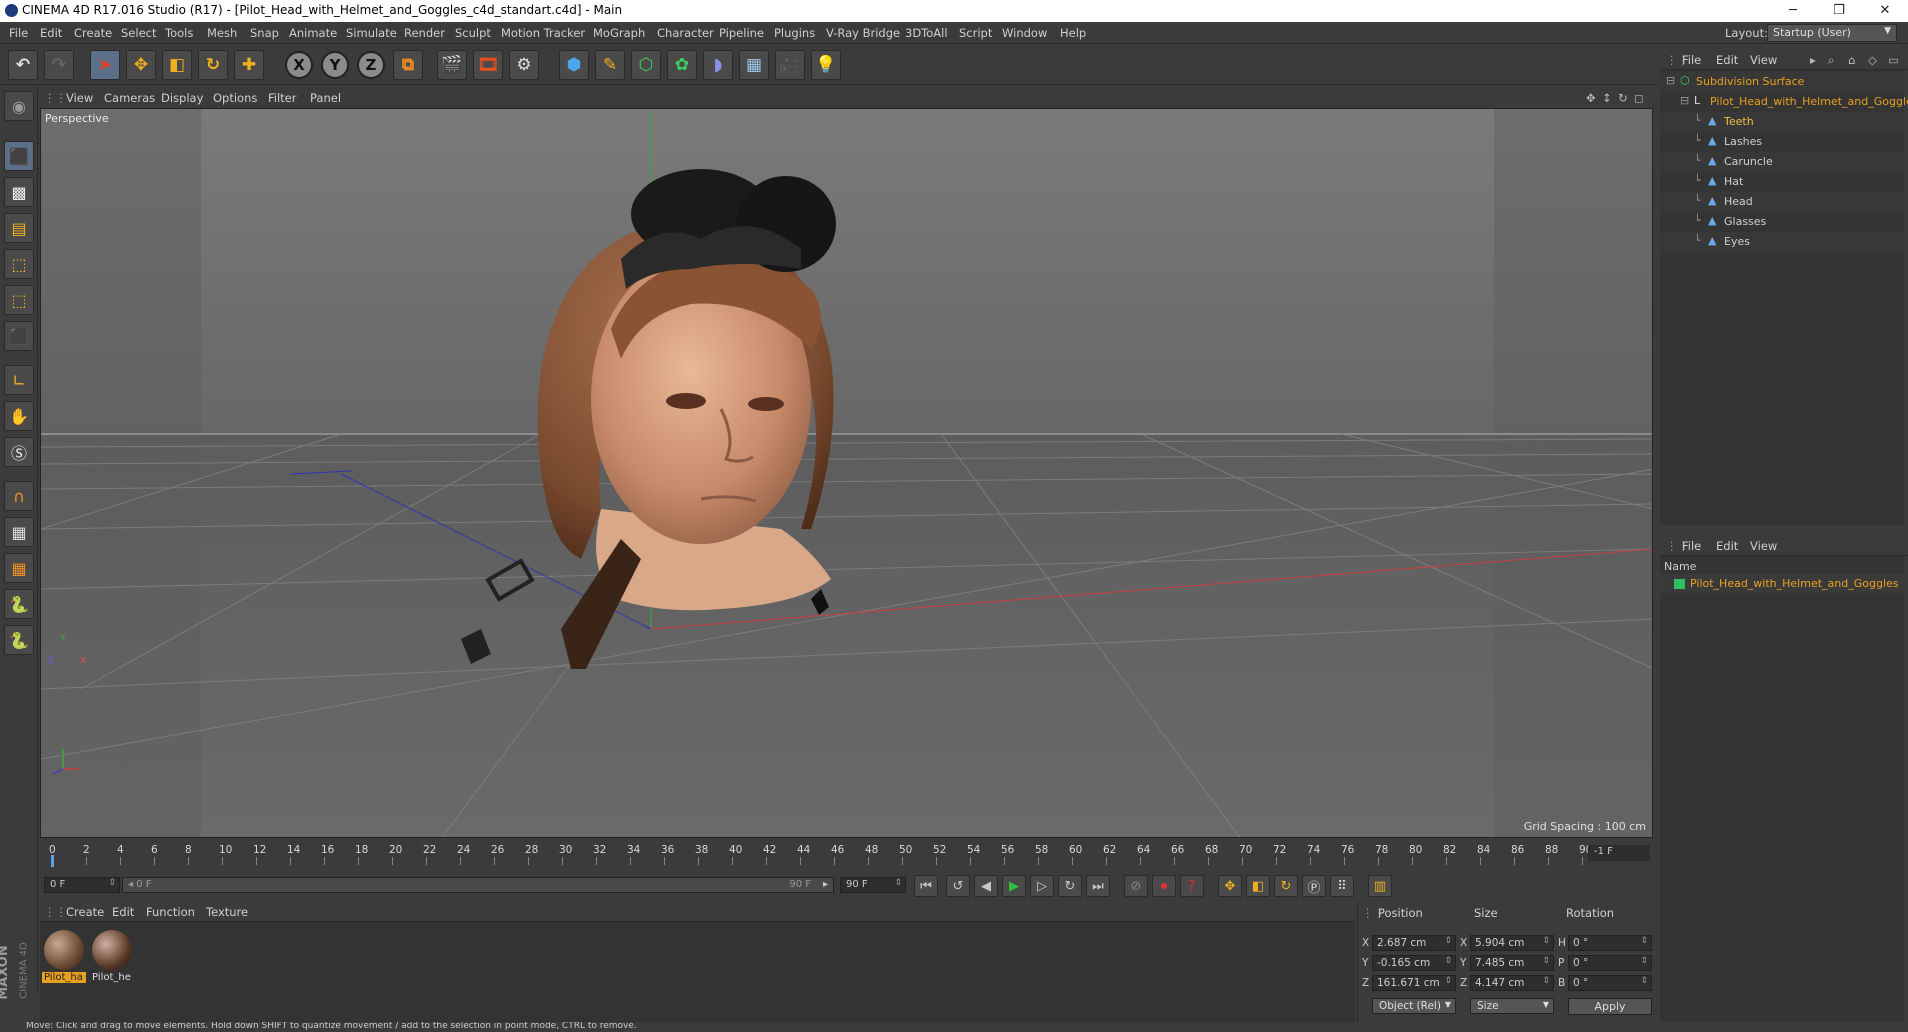 The image size is (1908, 1032). Describe the element at coordinates (424, 33) in the screenshot. I see `menu-render: Render` at that location.